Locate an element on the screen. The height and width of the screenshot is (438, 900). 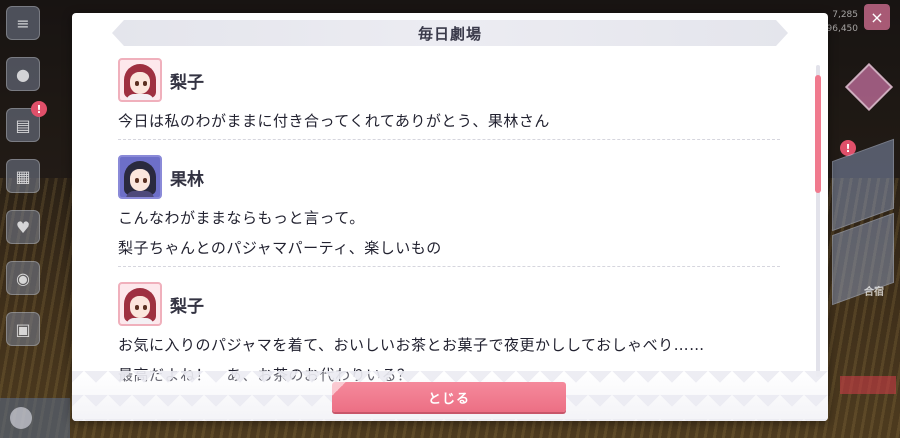
event-button: ▤ ! is located at coordinates (26, 121).